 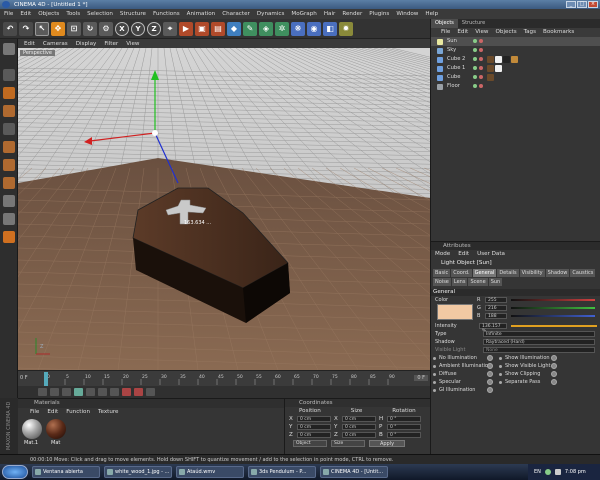 What do you see at coordinates (506, 32) in the screenshot?
I see `objects-menu-objects: Objects` at bounding box center [506, 32].